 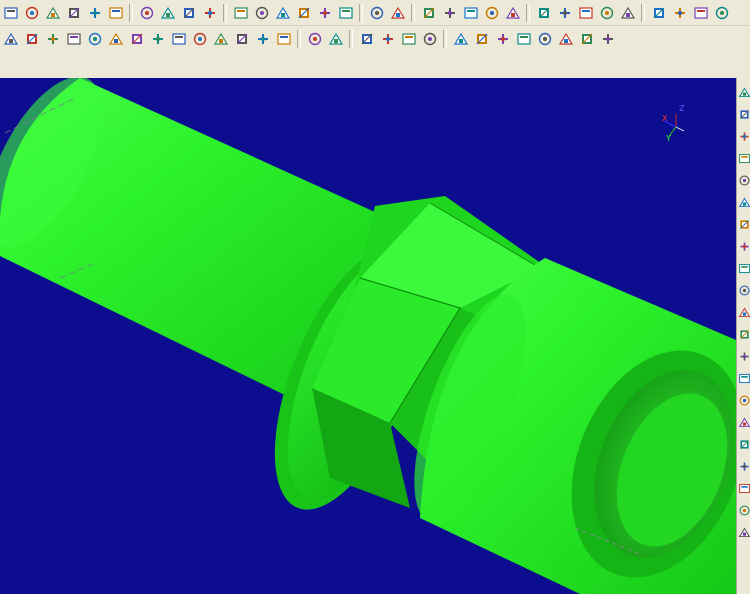 I want to click on render-mode-button, so click(x=315, y=39).